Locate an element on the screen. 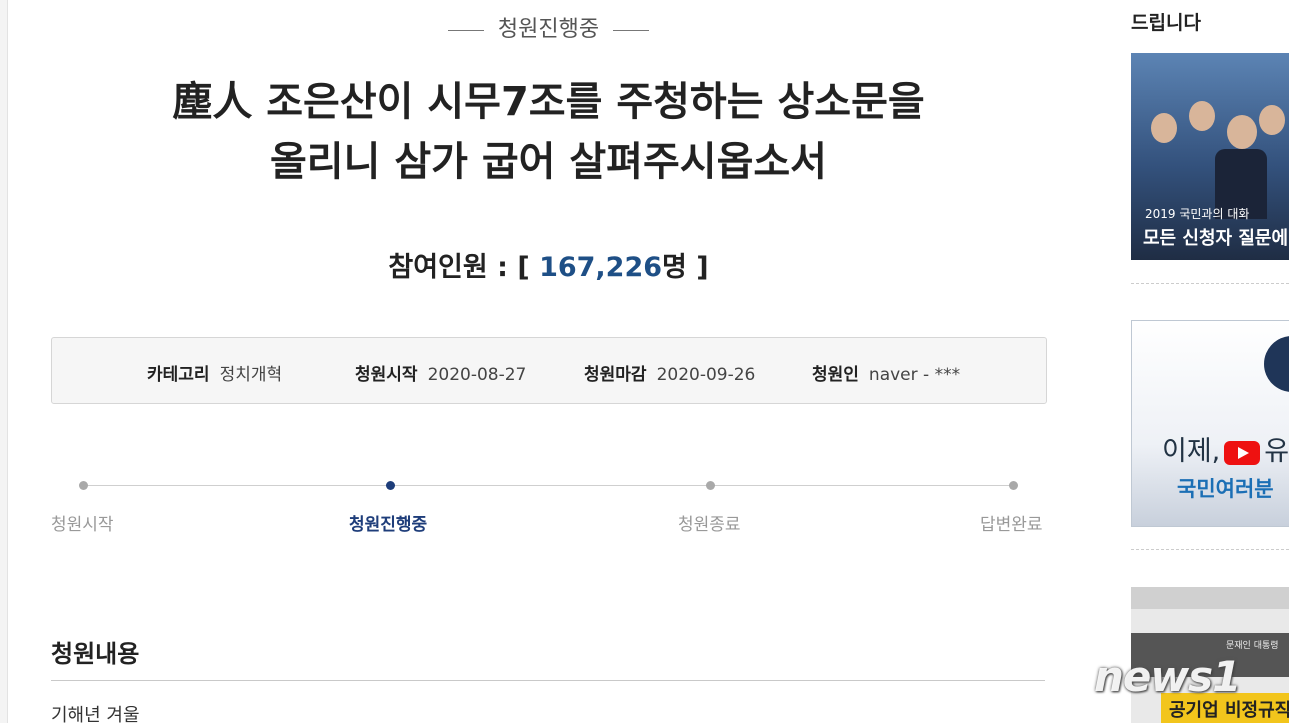  progress-dot-answered is located at coordinates (1013, 485).